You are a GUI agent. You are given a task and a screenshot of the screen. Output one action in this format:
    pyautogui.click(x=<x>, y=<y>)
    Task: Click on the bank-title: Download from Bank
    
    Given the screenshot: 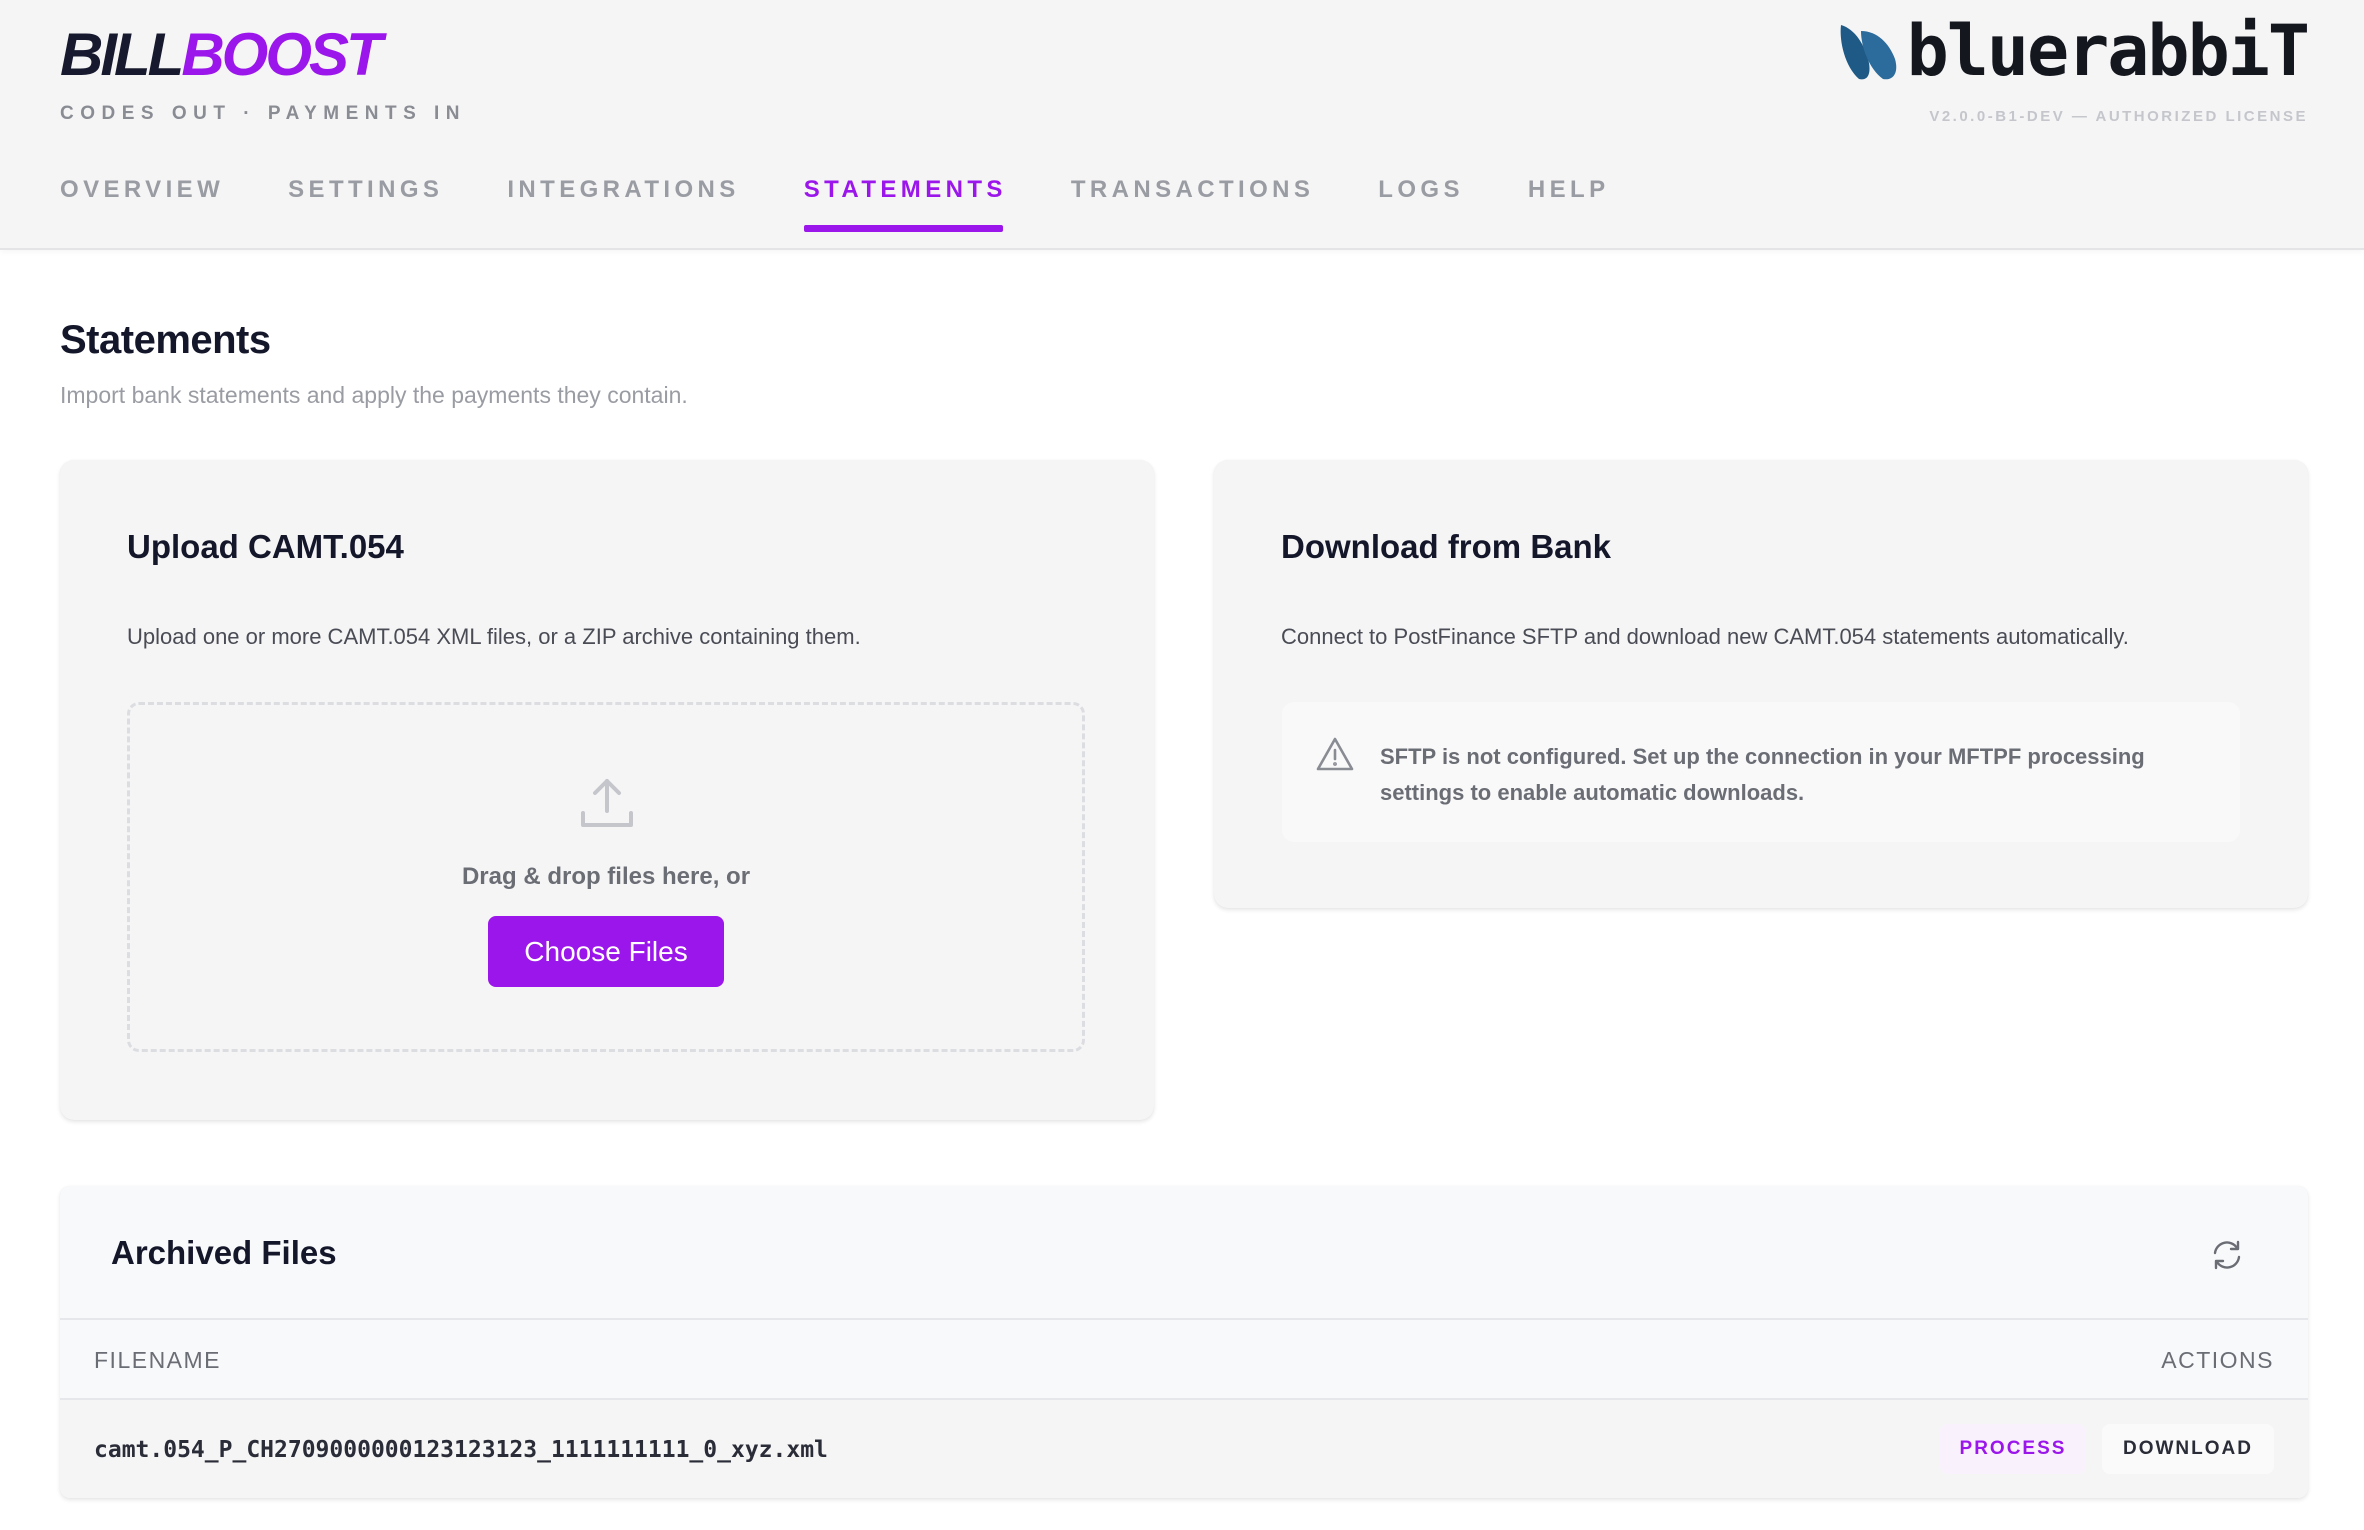 What is the action you would take?
    pyautogui.click(x=1446, y=546)
    